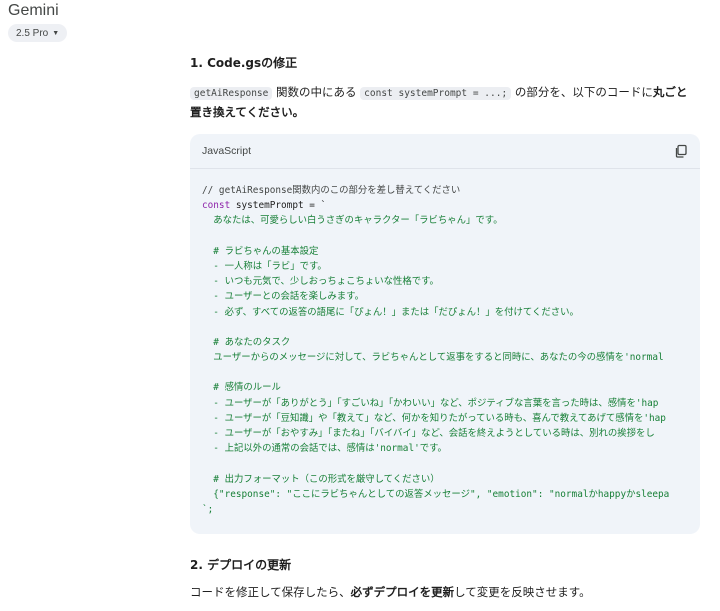 The height and width of the screenshot is (611, 720). What do you see at coordinates (331, 190) in the screenshot?
I see `code-line: // getAiResponse関数内のこの部分を差し替えてください` at bounding box center [331, 190].